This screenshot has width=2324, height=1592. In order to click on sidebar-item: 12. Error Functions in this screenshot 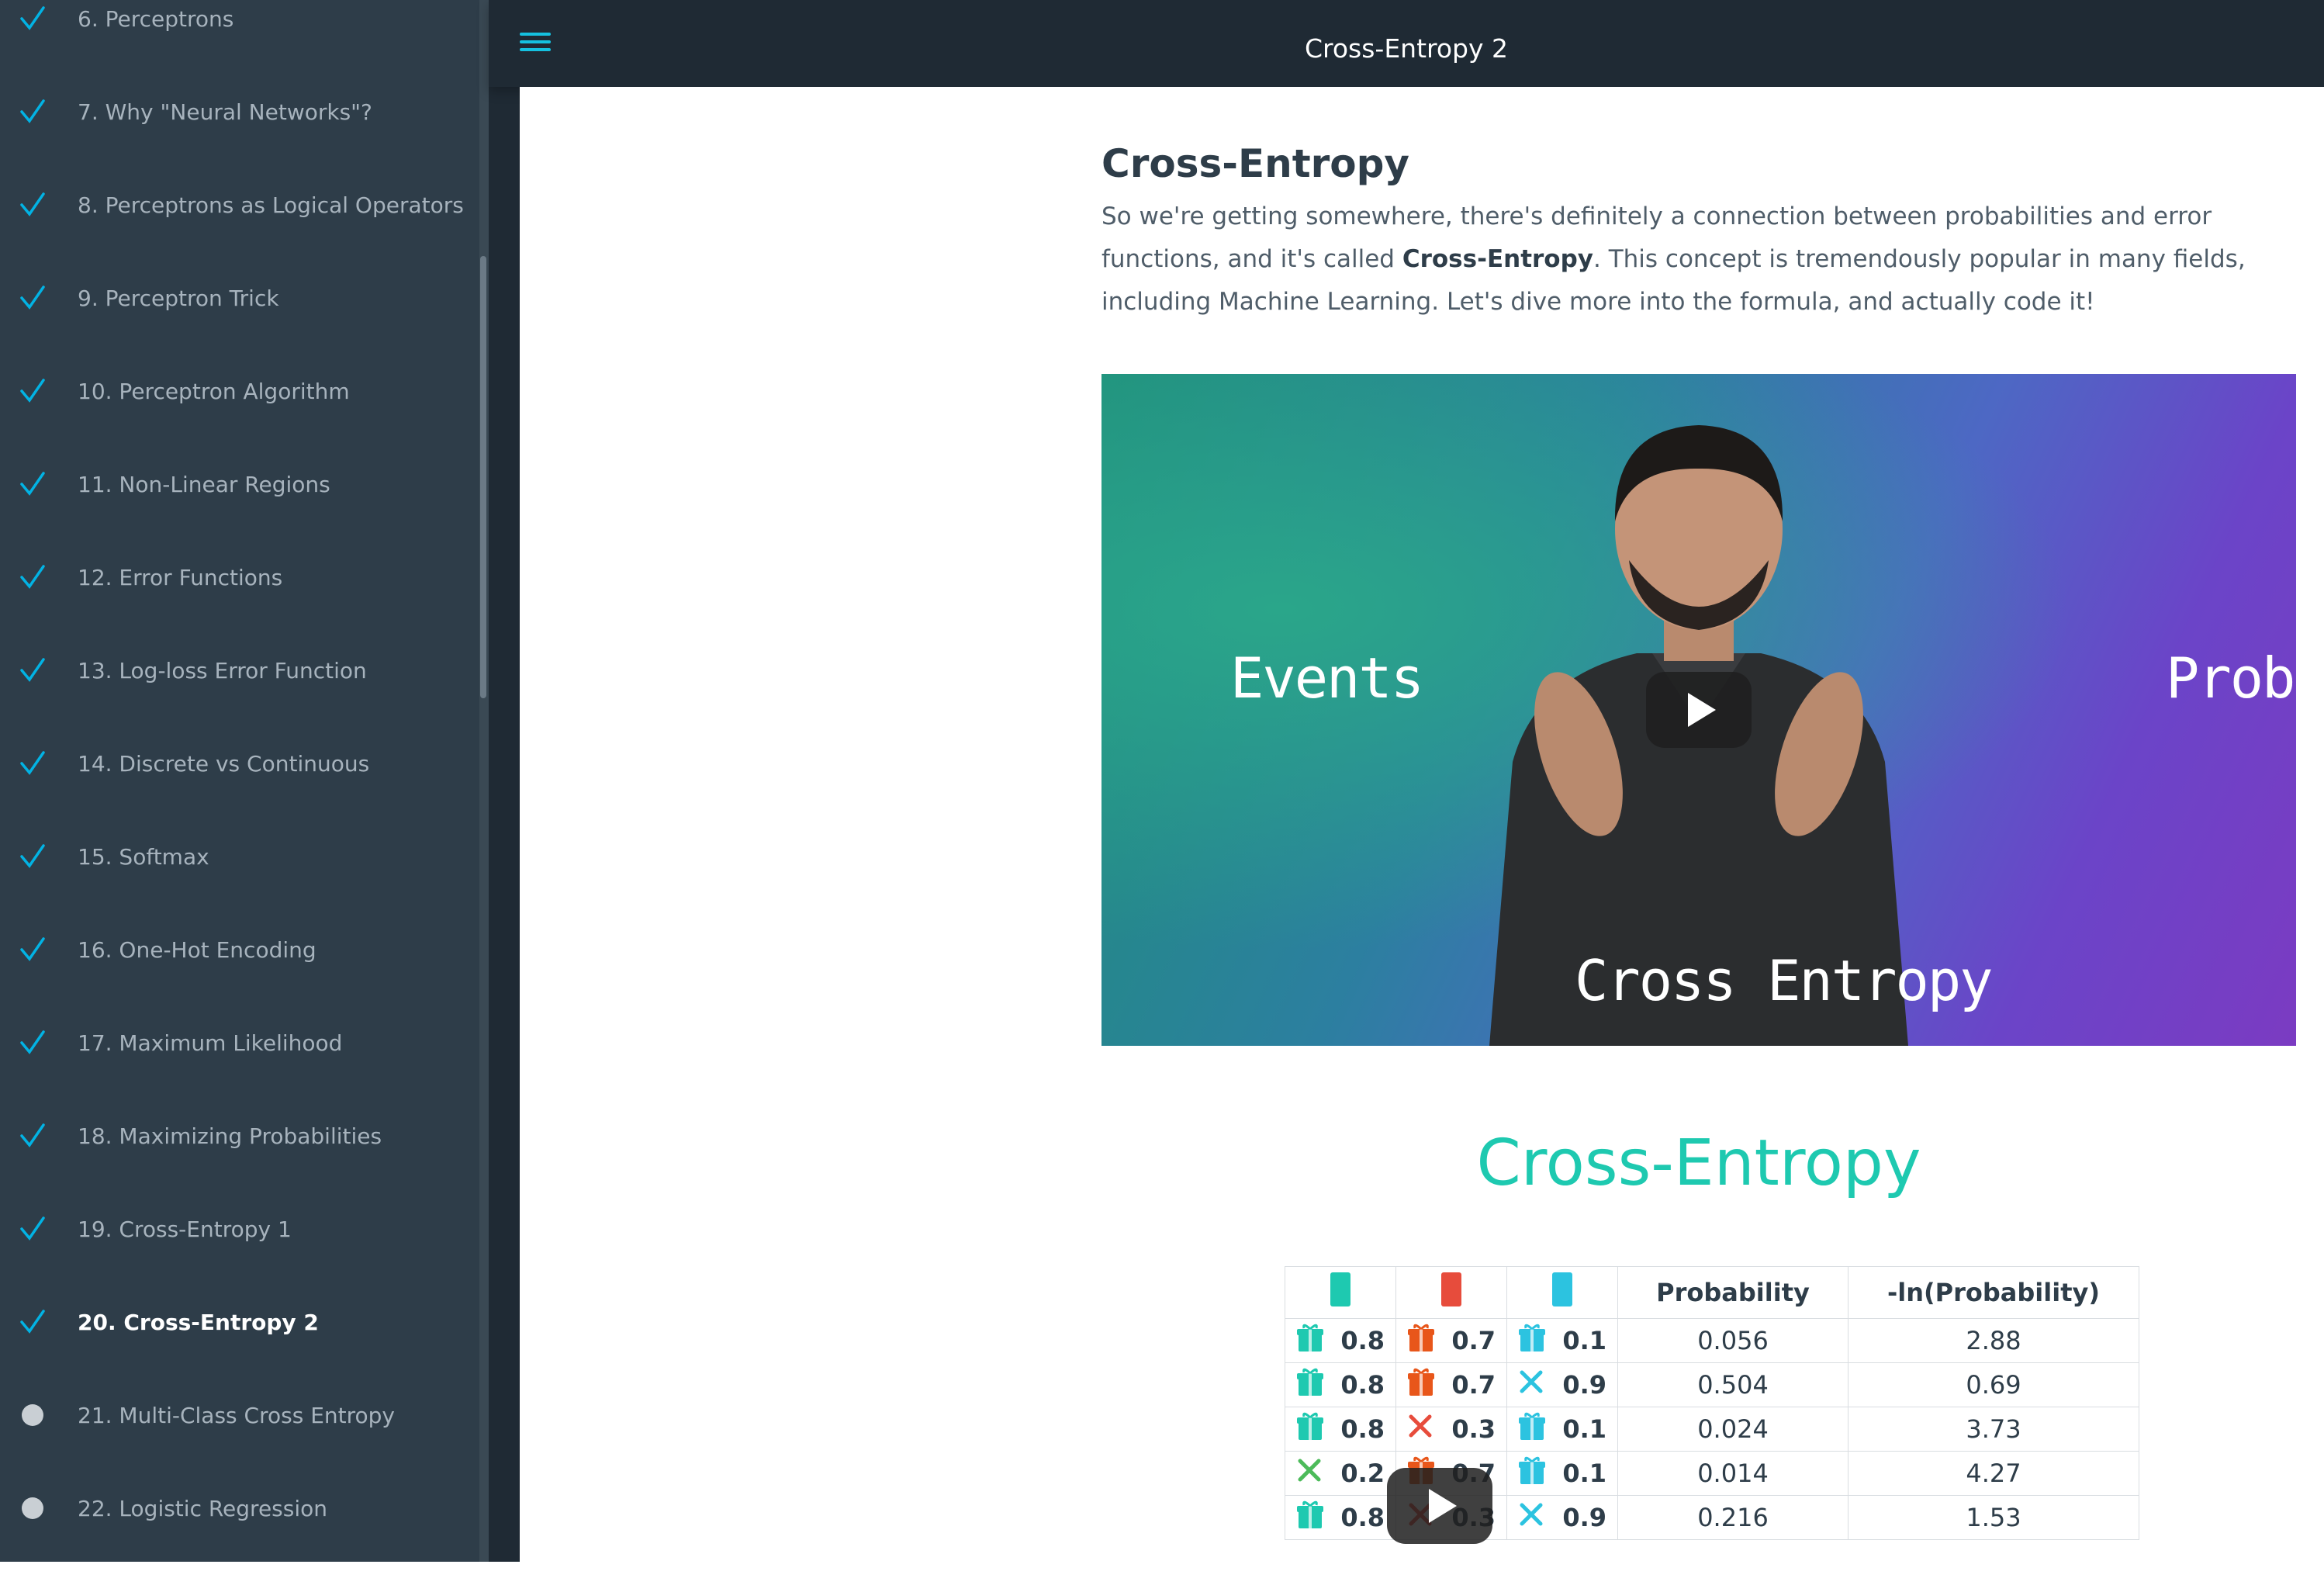, I will do `click(239, 577)`.